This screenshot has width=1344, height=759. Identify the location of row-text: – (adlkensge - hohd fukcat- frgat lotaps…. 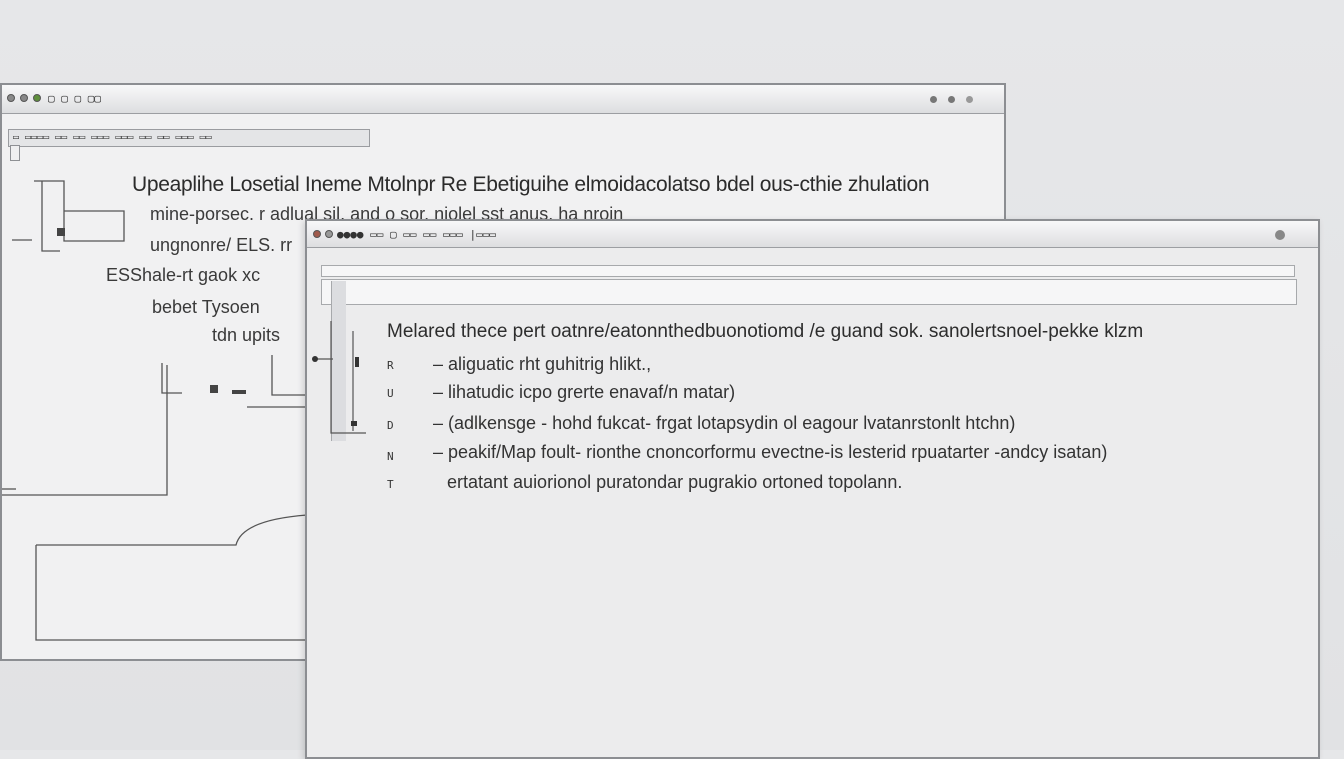
(724, 423).